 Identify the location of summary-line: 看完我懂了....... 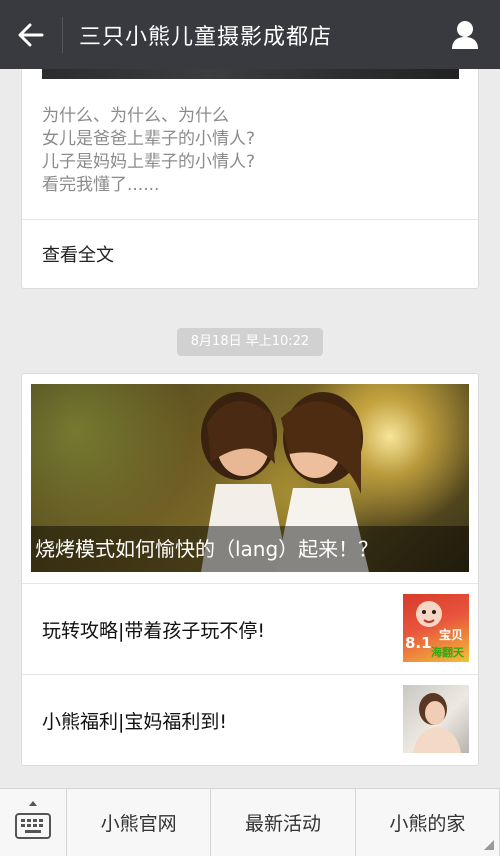
(101, 185).